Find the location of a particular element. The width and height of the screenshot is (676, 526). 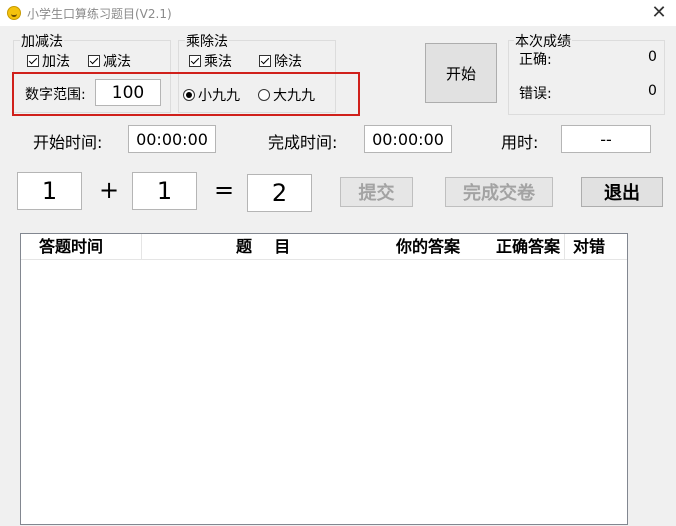

small-table-radio-dot is located at coordinates (189, 95).